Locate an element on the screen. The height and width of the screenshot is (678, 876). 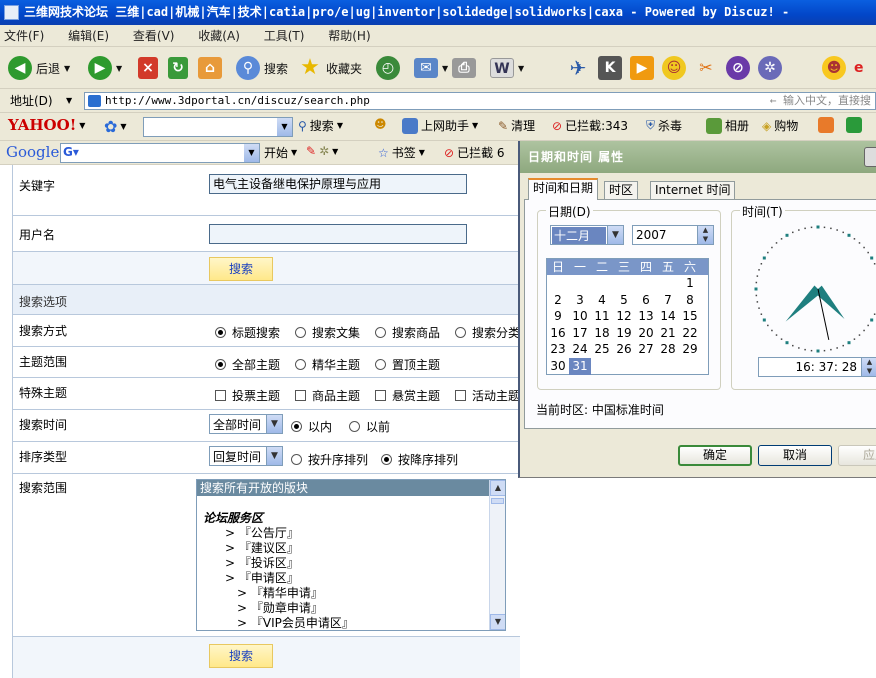
calendar-day: 4 is located at coordinates (602, 300).